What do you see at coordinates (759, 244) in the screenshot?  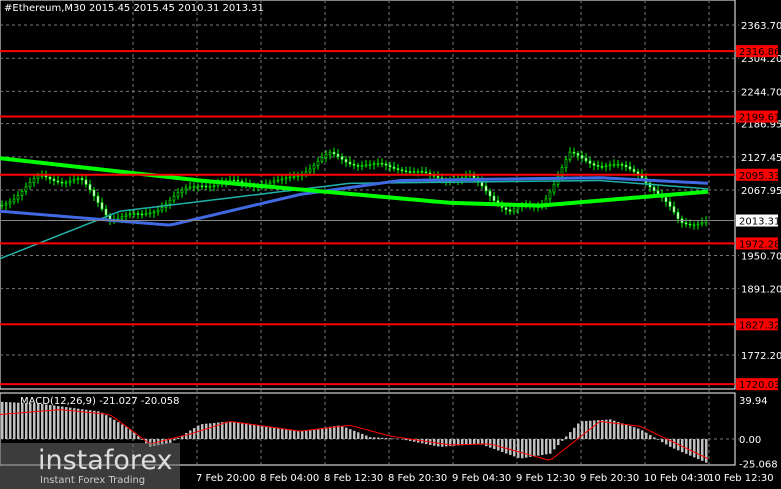 I see `level-label: 1972.28` at bounding box center [759, 244].